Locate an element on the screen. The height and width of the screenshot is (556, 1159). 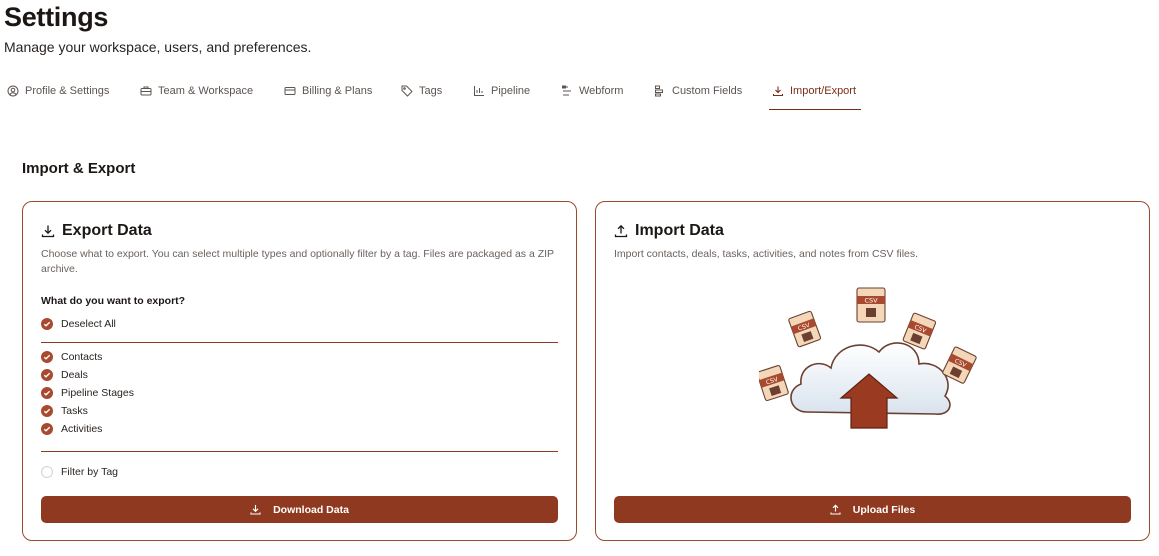
tab-label: Webform is located at coordinates (601, 91).